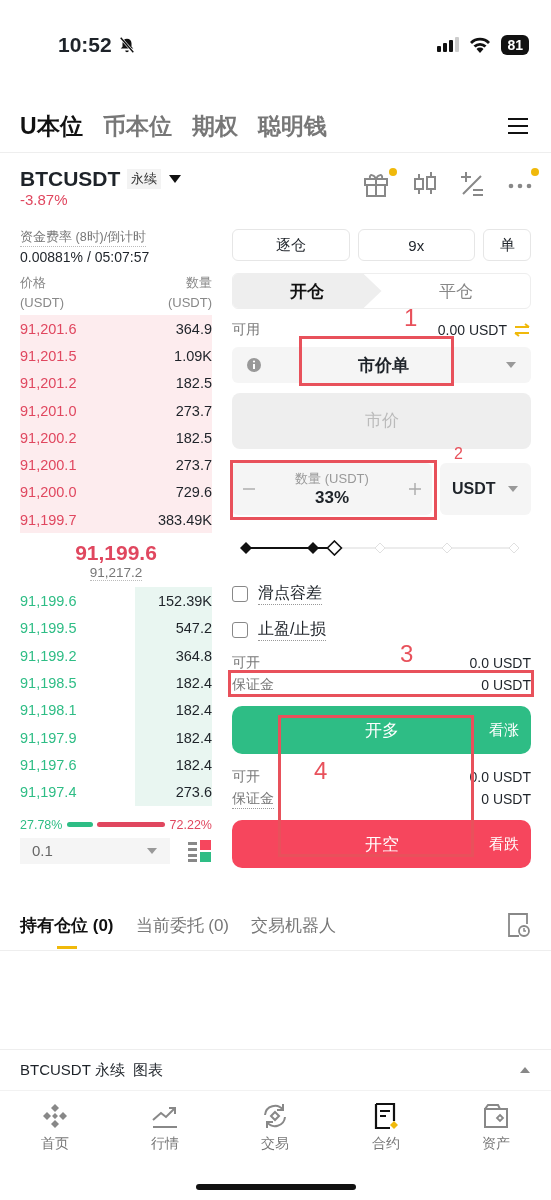  Describe the element at coordinates (55, 1127) in the screenshot. I see `nav-item: 首页` at that location.